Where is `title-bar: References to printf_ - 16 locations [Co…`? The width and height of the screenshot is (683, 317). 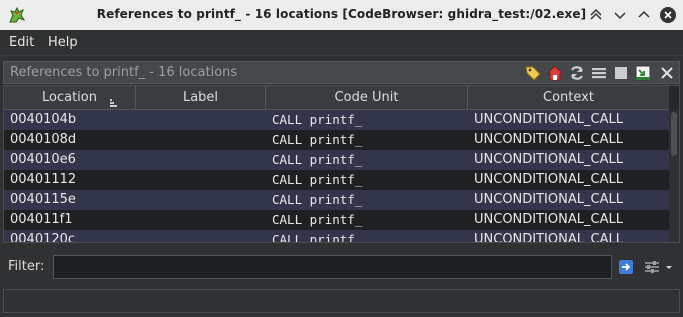 title-bar: References to printf_ - 16 locations [Co… is located at coordinates (341, 15).